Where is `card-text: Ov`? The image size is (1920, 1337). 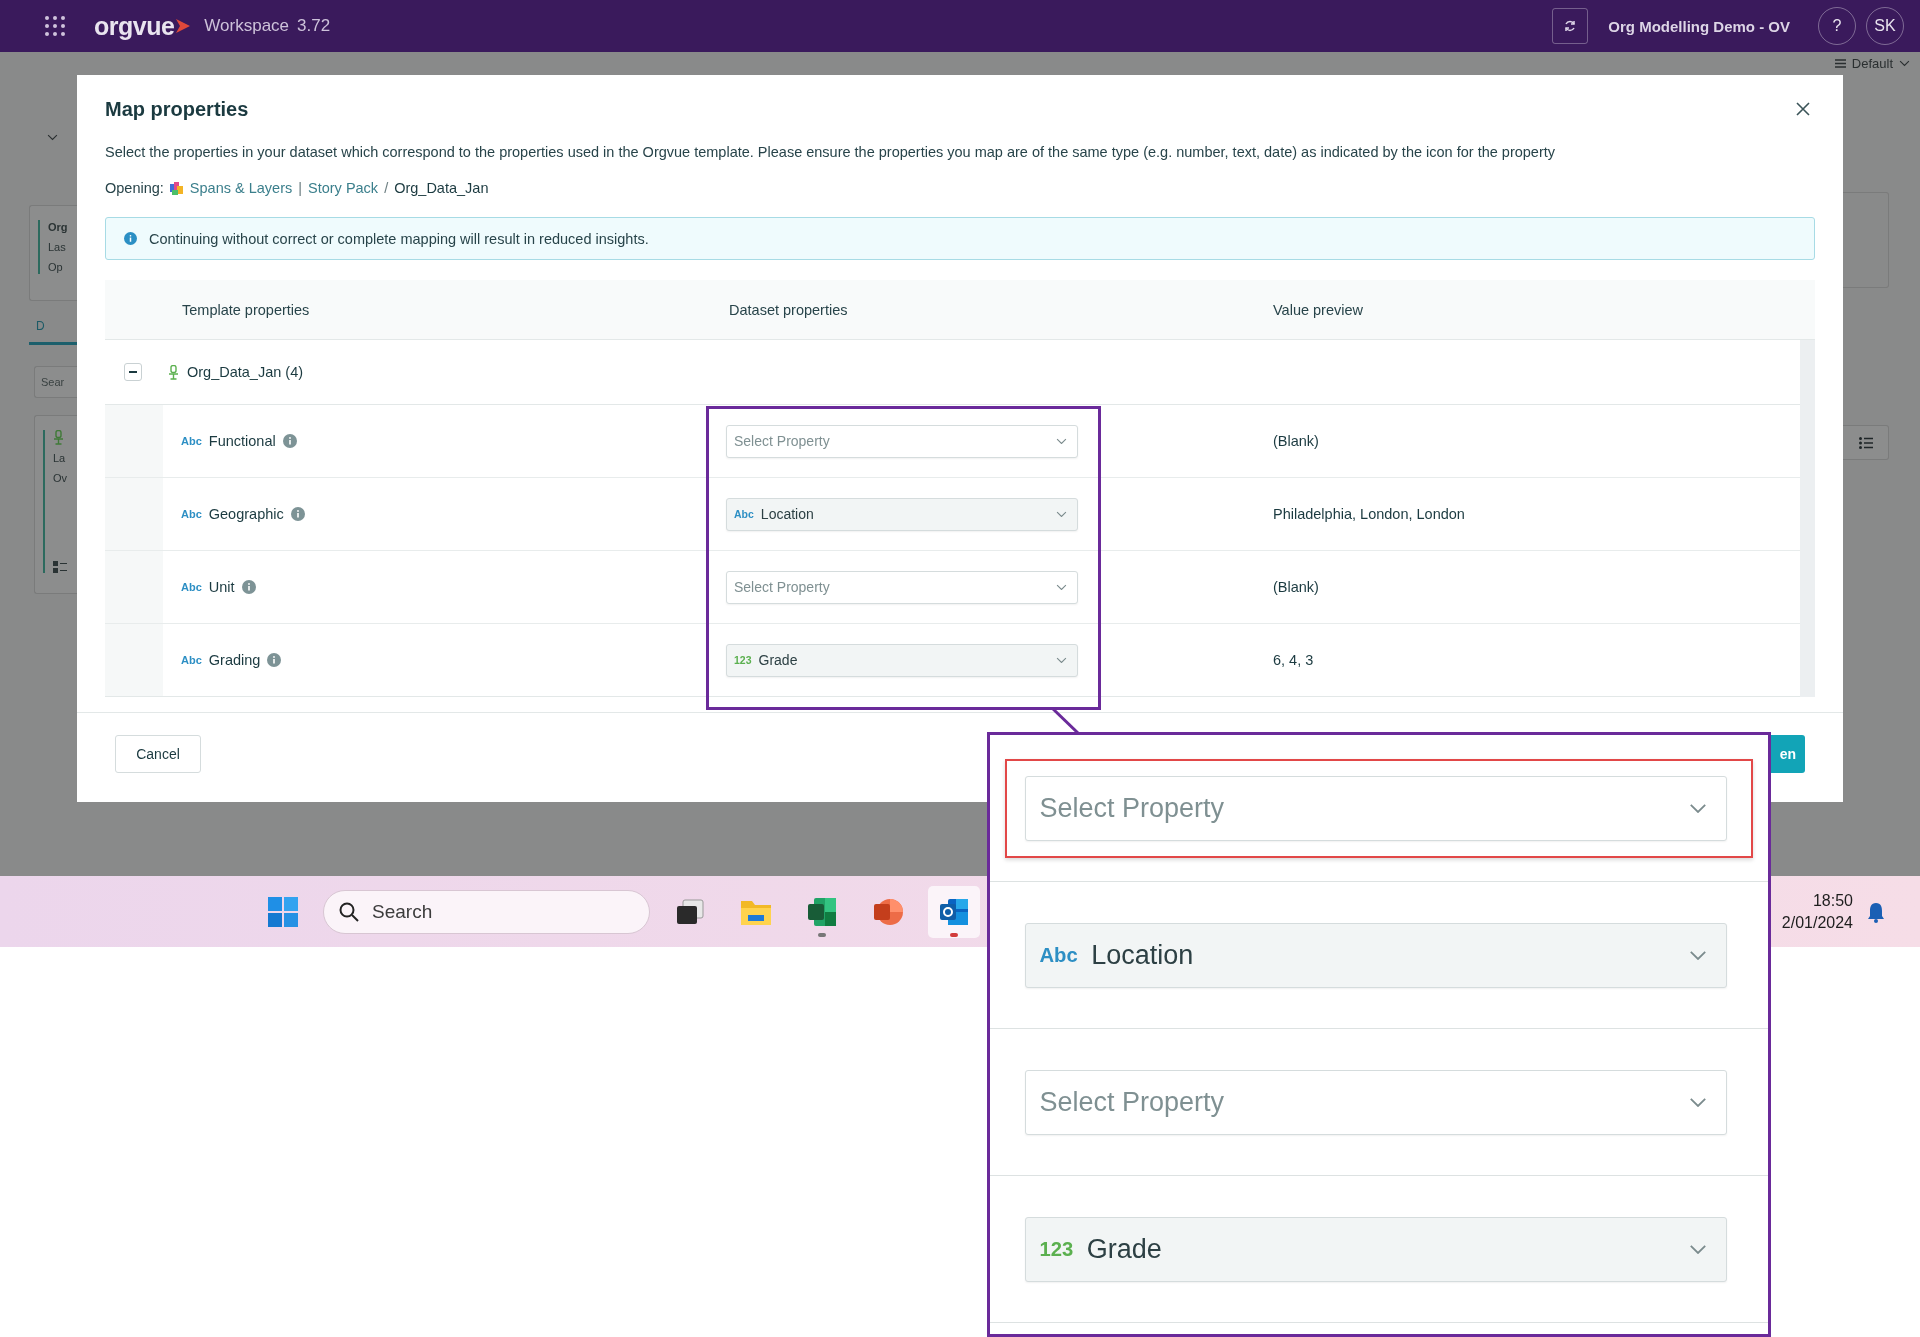
card-text: Ov is located at coordinates (61, 478).